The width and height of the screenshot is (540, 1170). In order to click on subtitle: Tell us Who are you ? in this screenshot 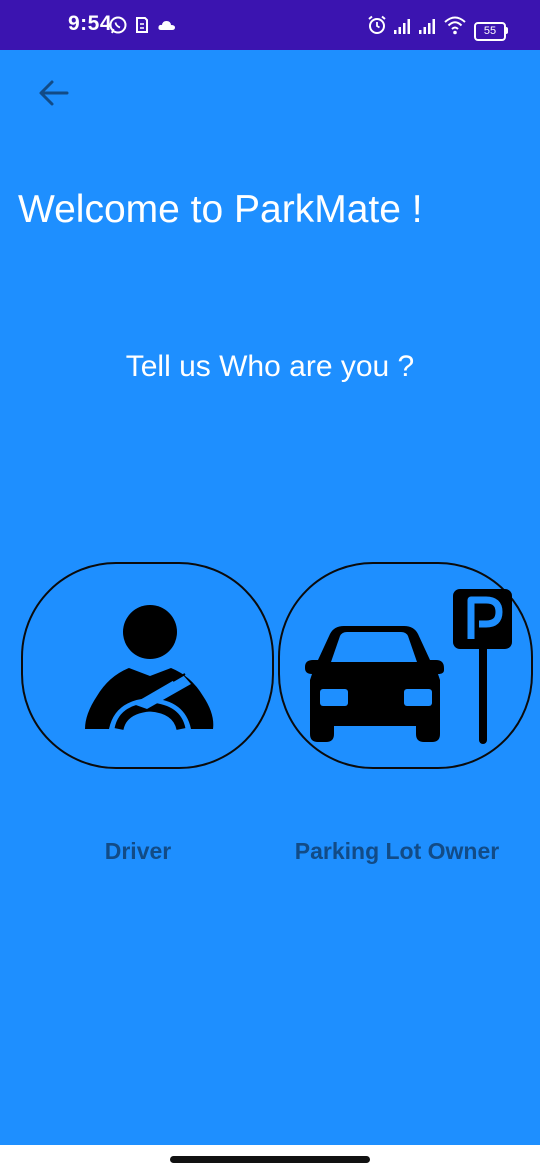, I will do `click(270, 366)`.